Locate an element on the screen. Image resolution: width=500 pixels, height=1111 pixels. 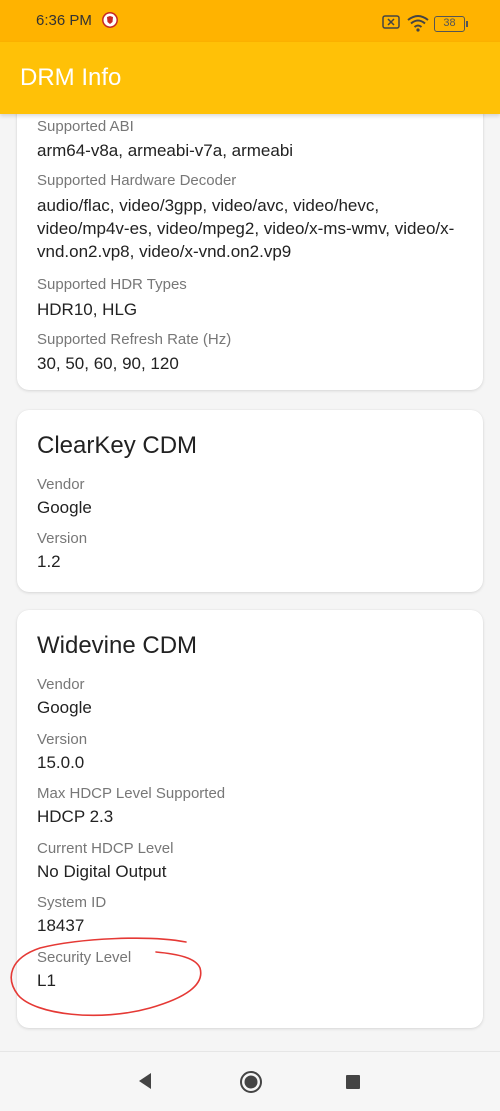
card-title: Widevine CDM is located at coordinates (117, 645).